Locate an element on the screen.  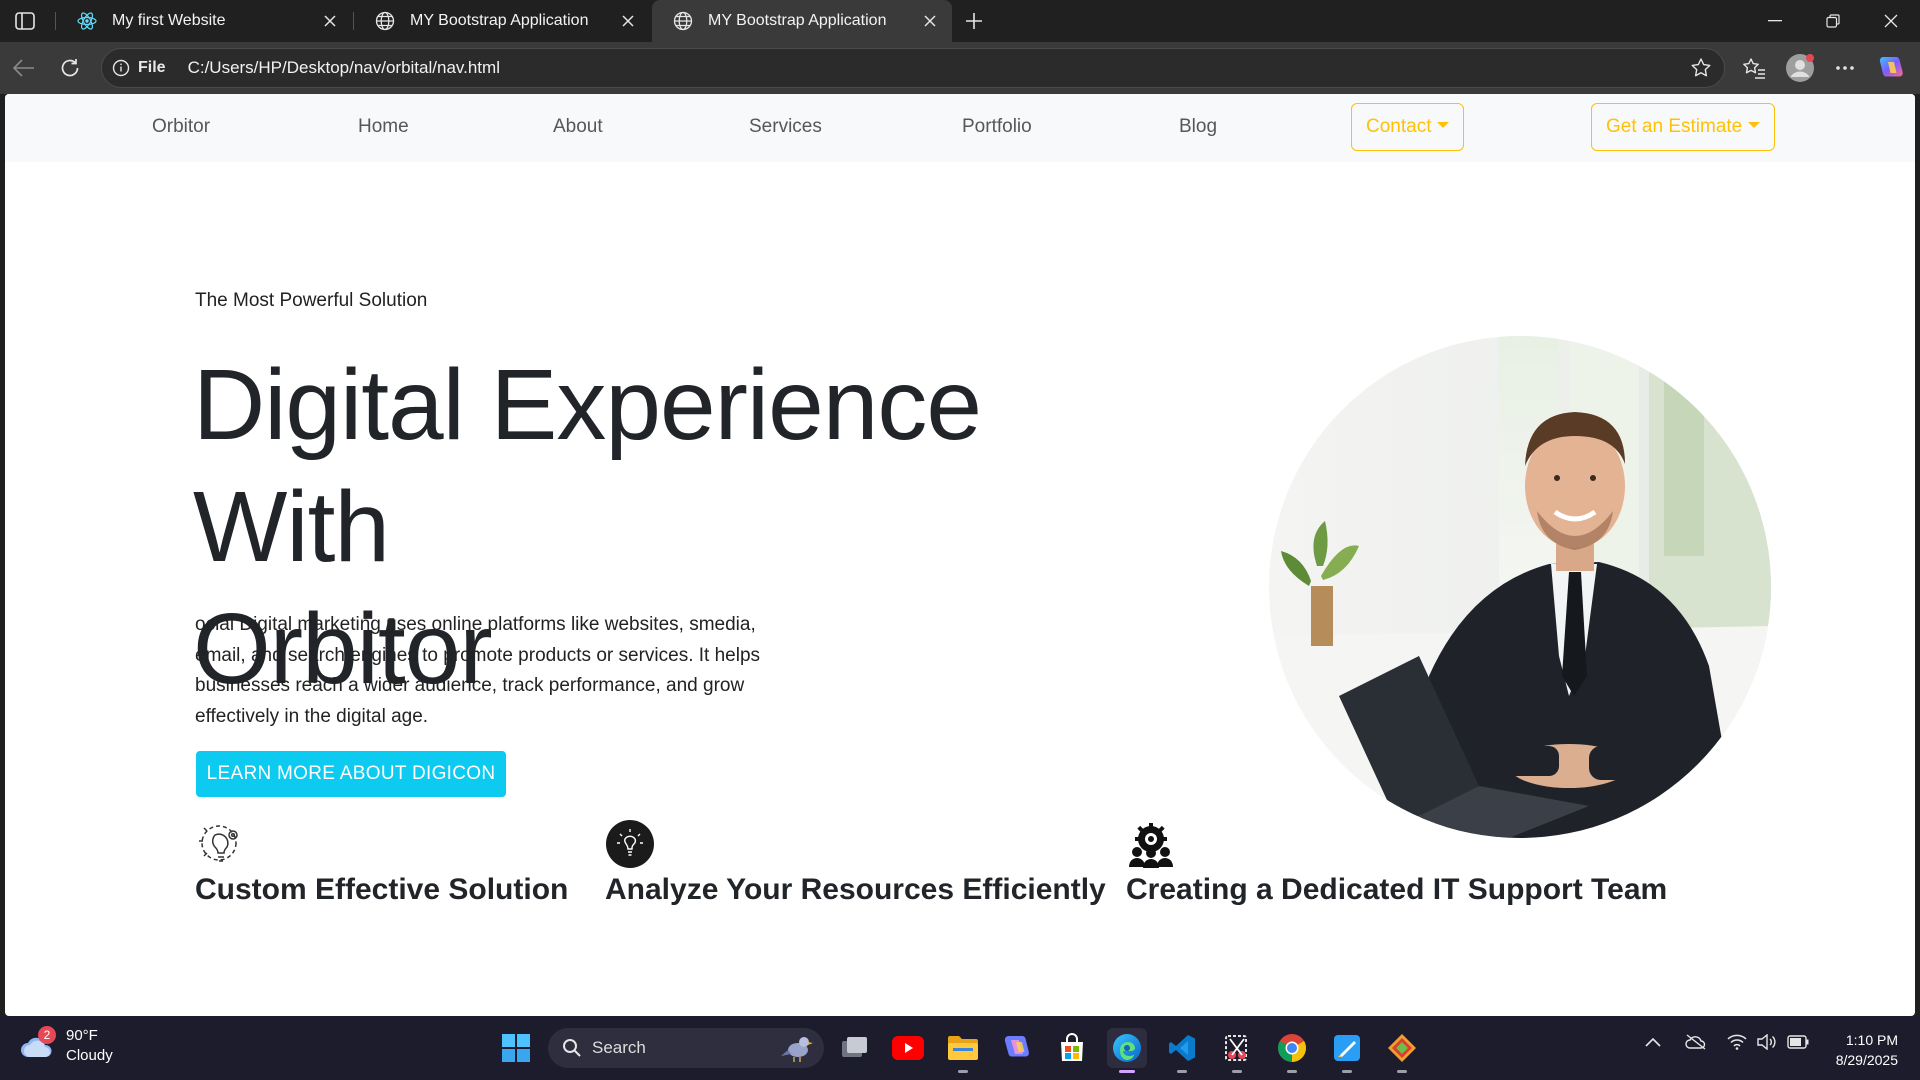
feature-title: Creating a Dedicated IT Support Team is located at coordinates (1397, 889).